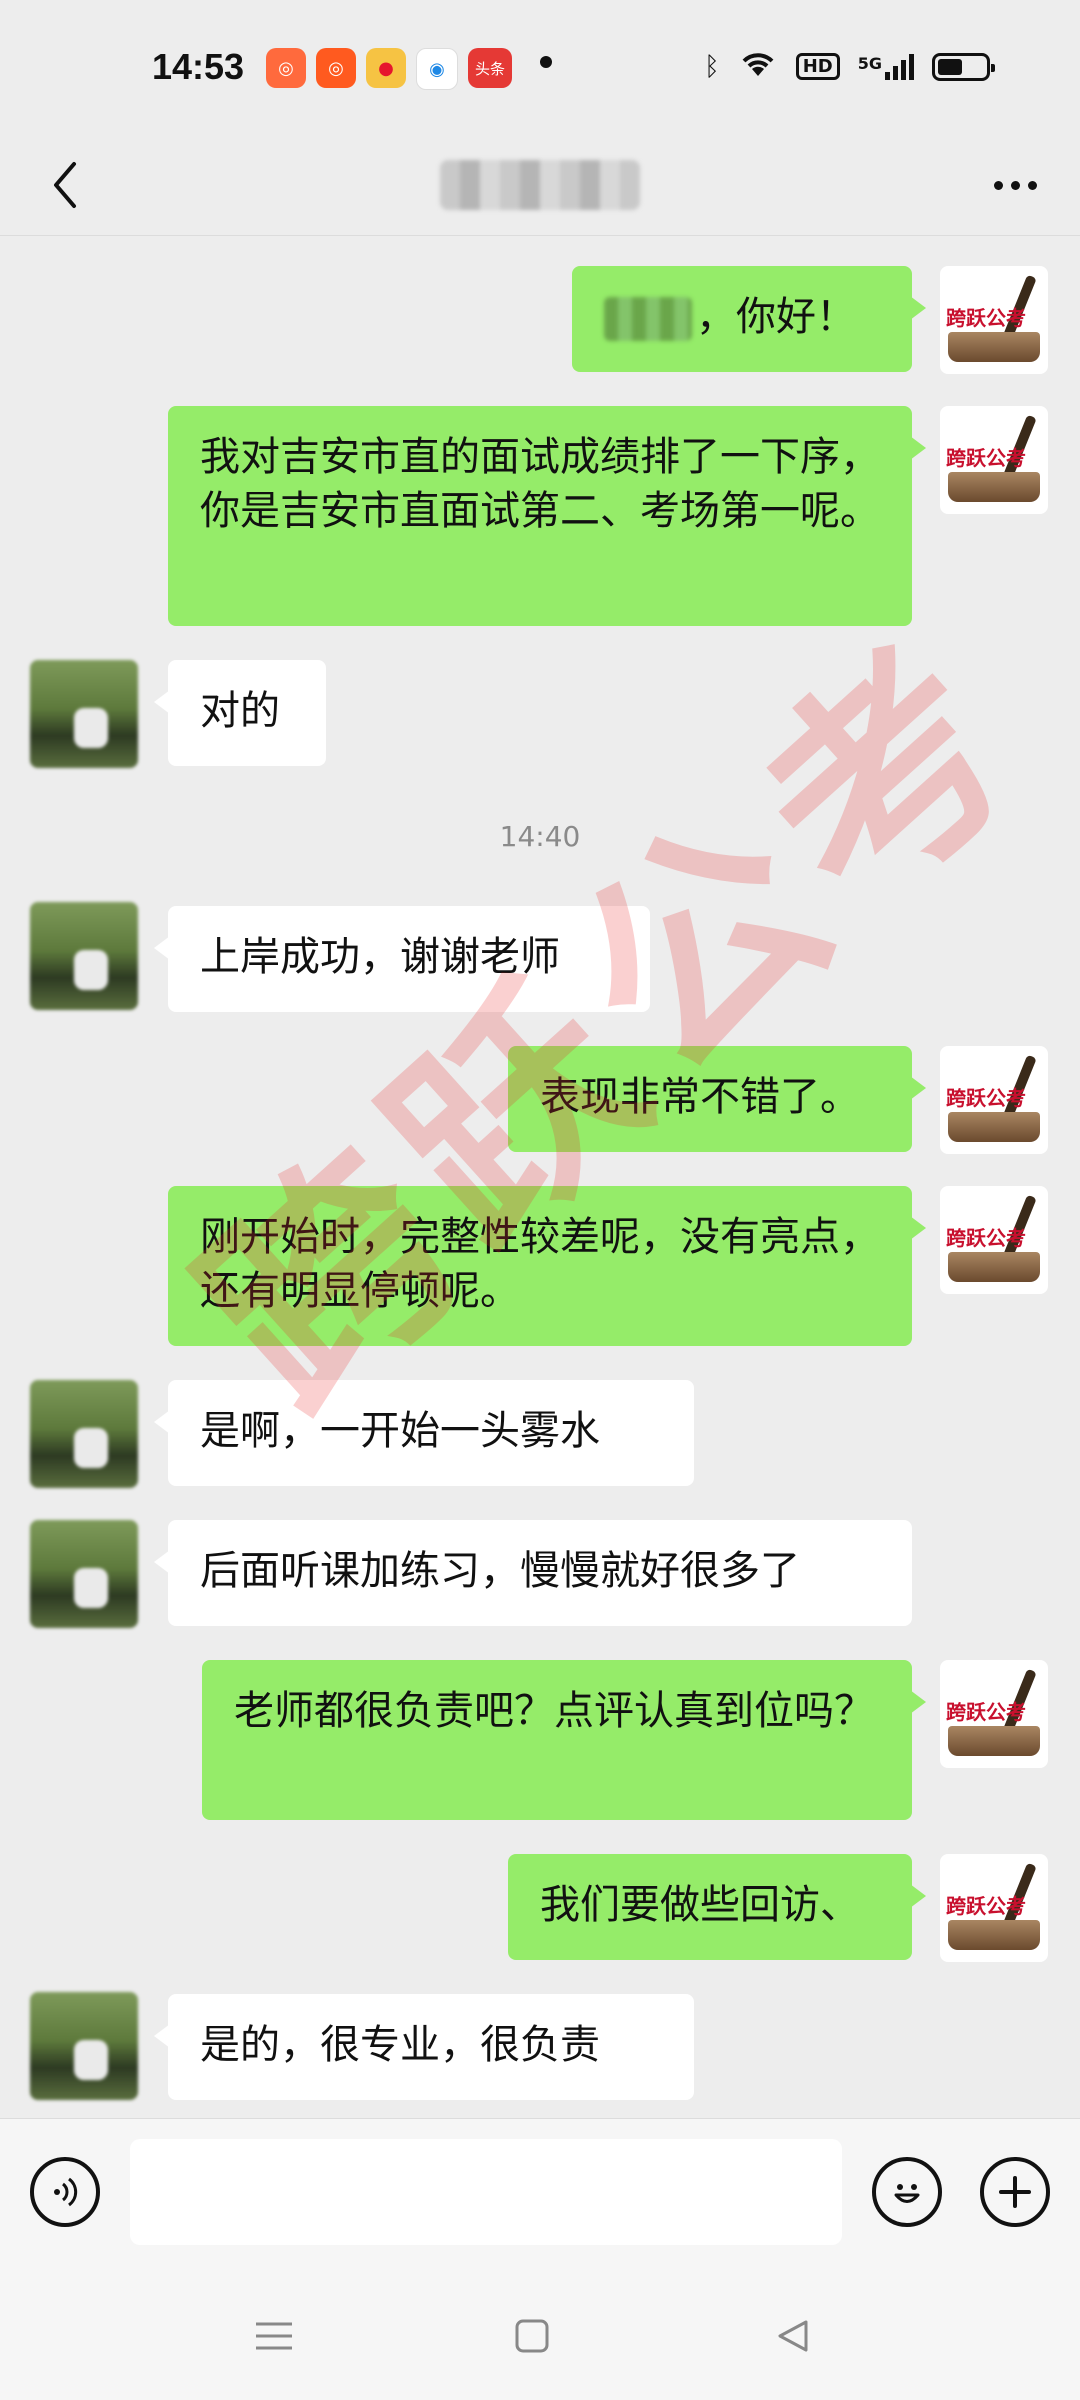  I want to click on more-dots-icon, so click(1015, 185).